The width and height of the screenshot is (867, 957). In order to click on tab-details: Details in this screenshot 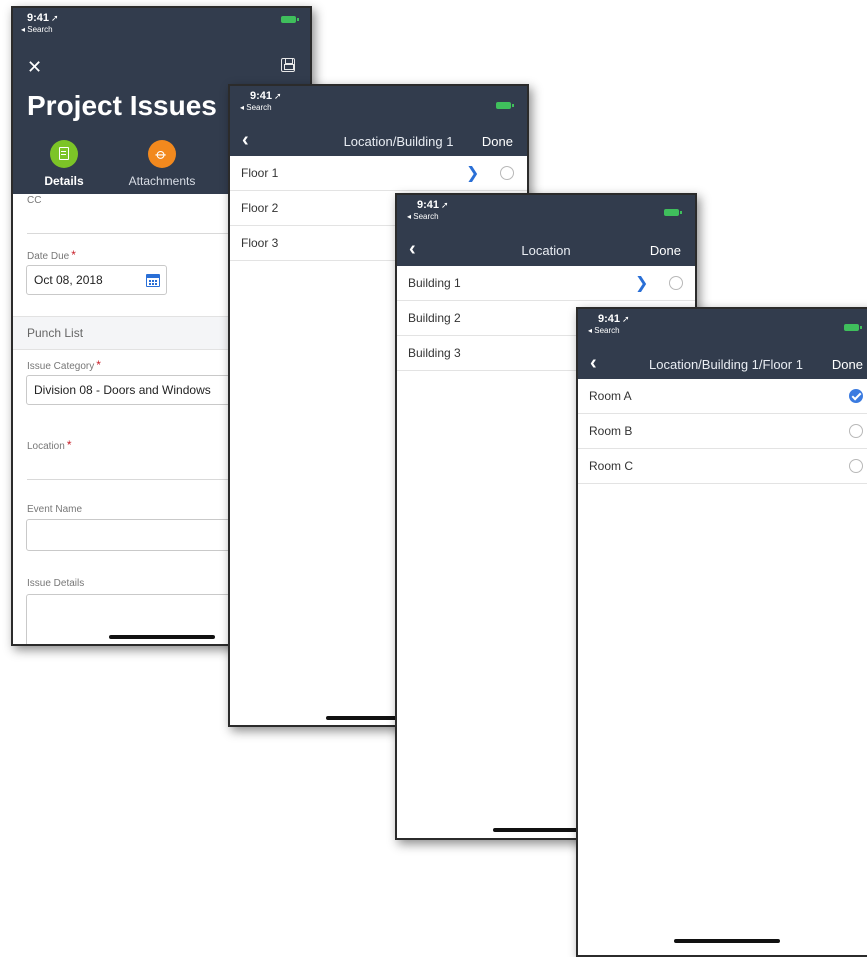, I will do `click(64, 164)`.